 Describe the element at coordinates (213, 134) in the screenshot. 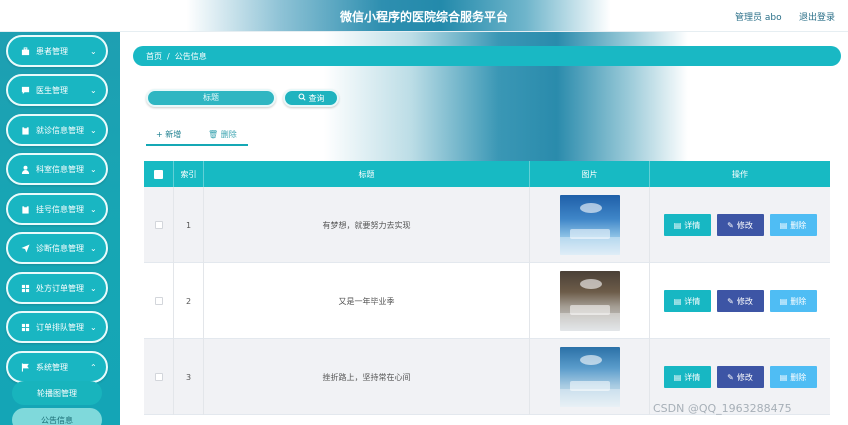

I see `trash-icon: 🗑` at that location.